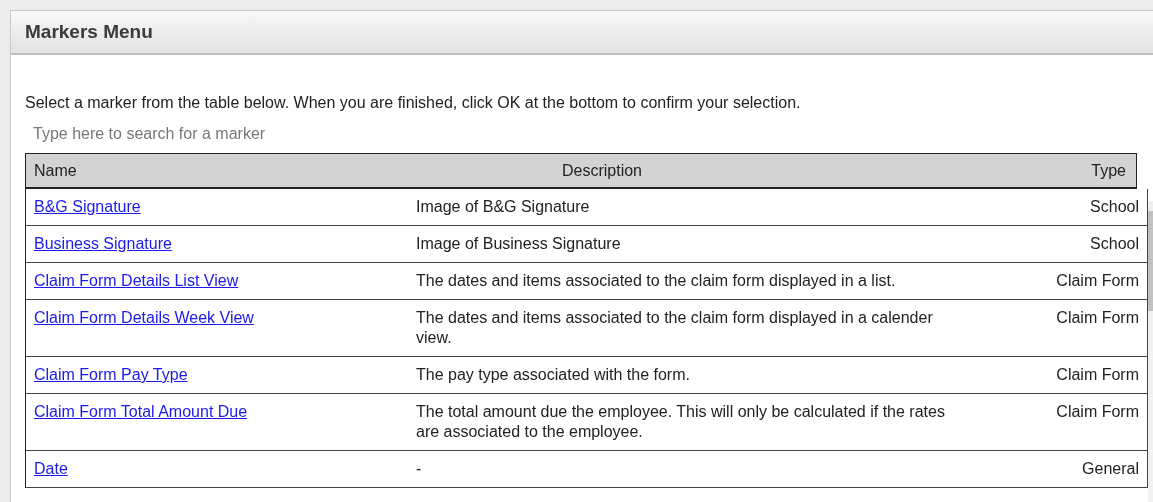 The width and height of the screenshot is (1153, 502). I want to click on column-header: Type, so click(1109, 170).